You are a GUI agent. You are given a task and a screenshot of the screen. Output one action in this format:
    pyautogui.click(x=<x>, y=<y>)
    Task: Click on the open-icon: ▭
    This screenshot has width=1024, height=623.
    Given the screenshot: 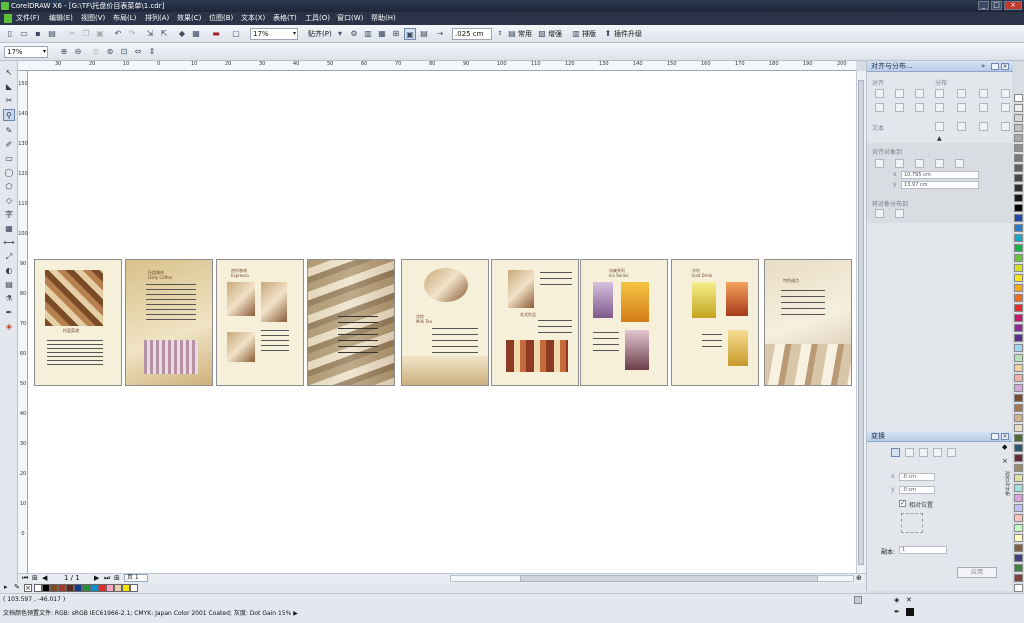 What is the action you would take?
    pyautogui.click(x=24, y=34)
    